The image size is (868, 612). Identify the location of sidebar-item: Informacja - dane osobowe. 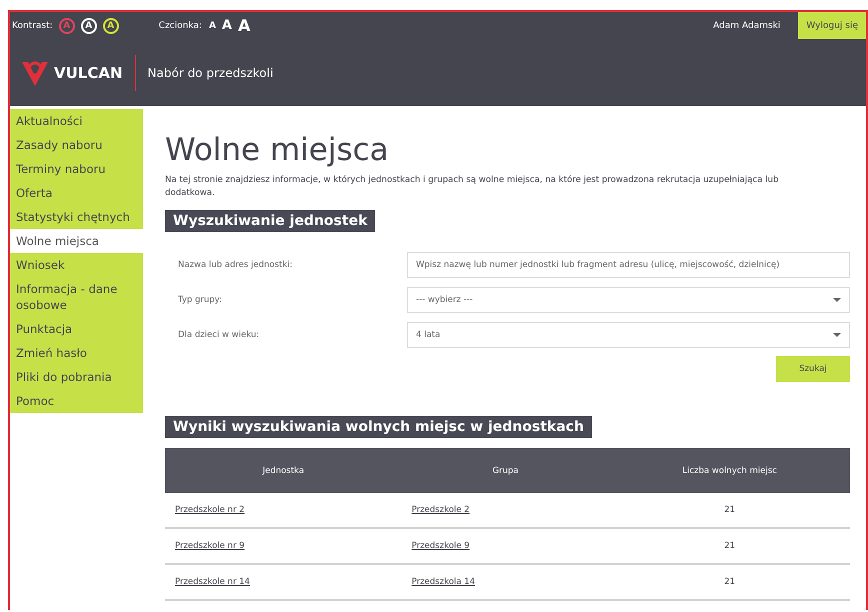
(76, 297).